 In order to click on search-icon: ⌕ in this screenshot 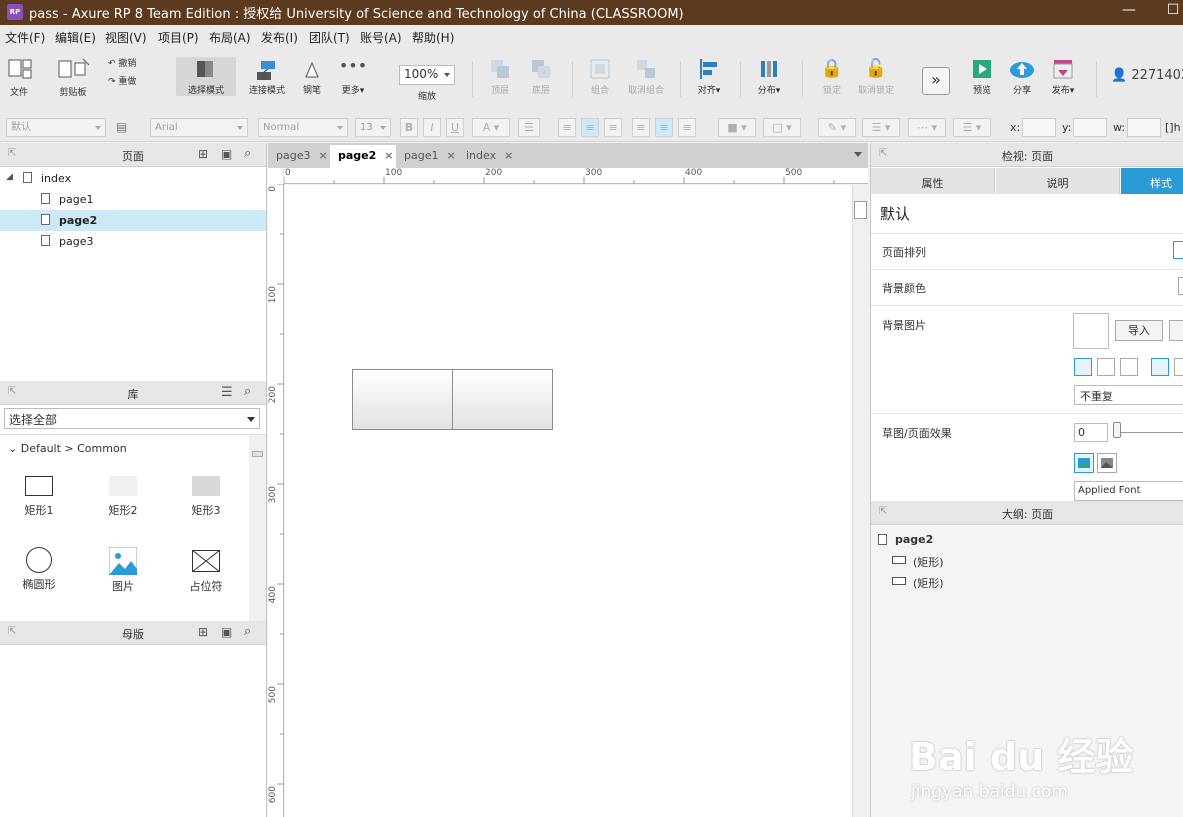, I will do `click(247, 631)`.